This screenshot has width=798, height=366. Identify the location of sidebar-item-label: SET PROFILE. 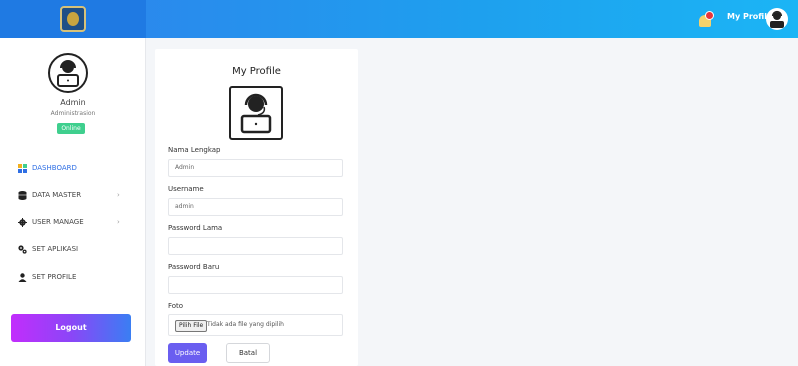
(54, 277).